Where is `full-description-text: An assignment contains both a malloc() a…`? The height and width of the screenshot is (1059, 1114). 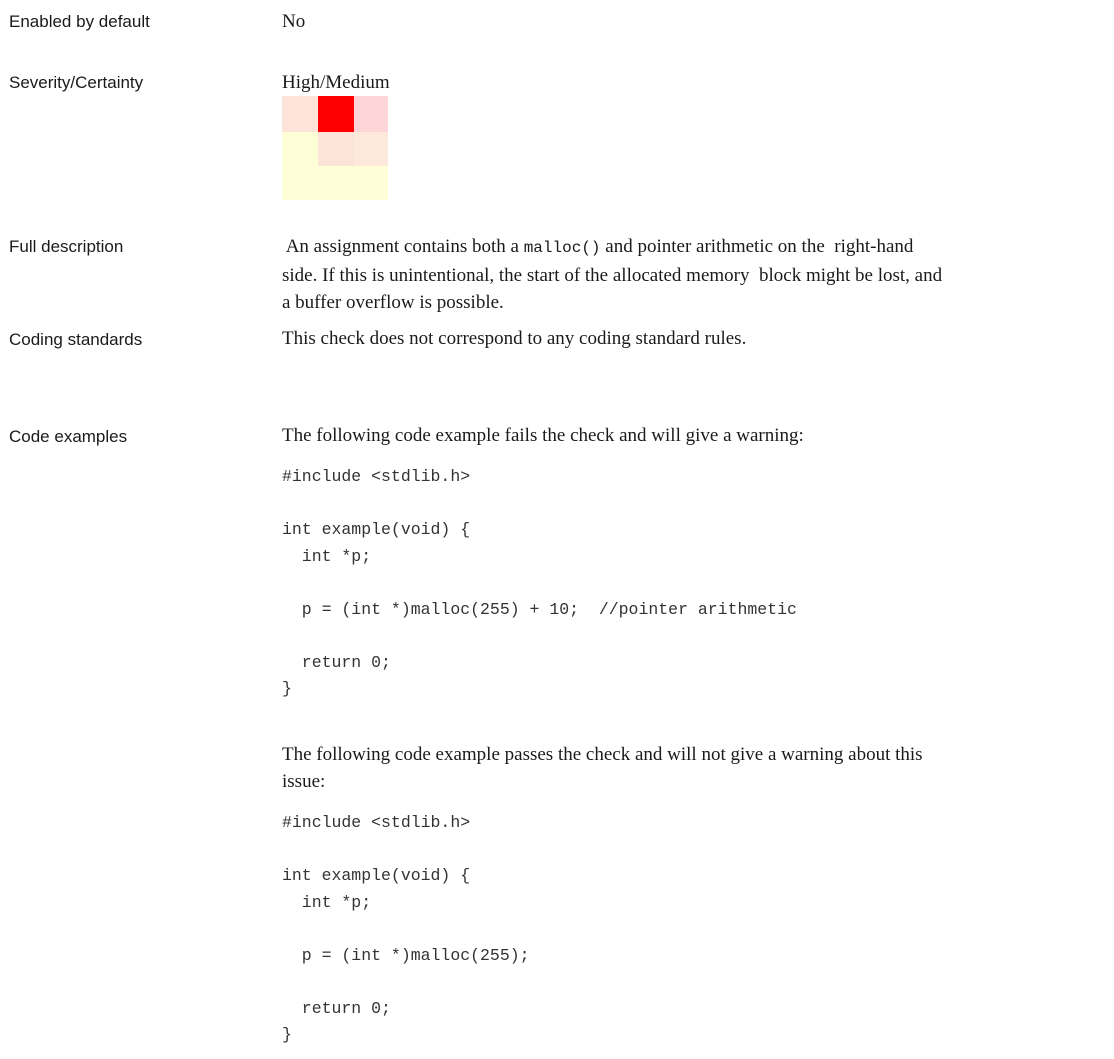 full-description-text: An assignment contains both a malloc() a… is located at coordinates (672, 274).